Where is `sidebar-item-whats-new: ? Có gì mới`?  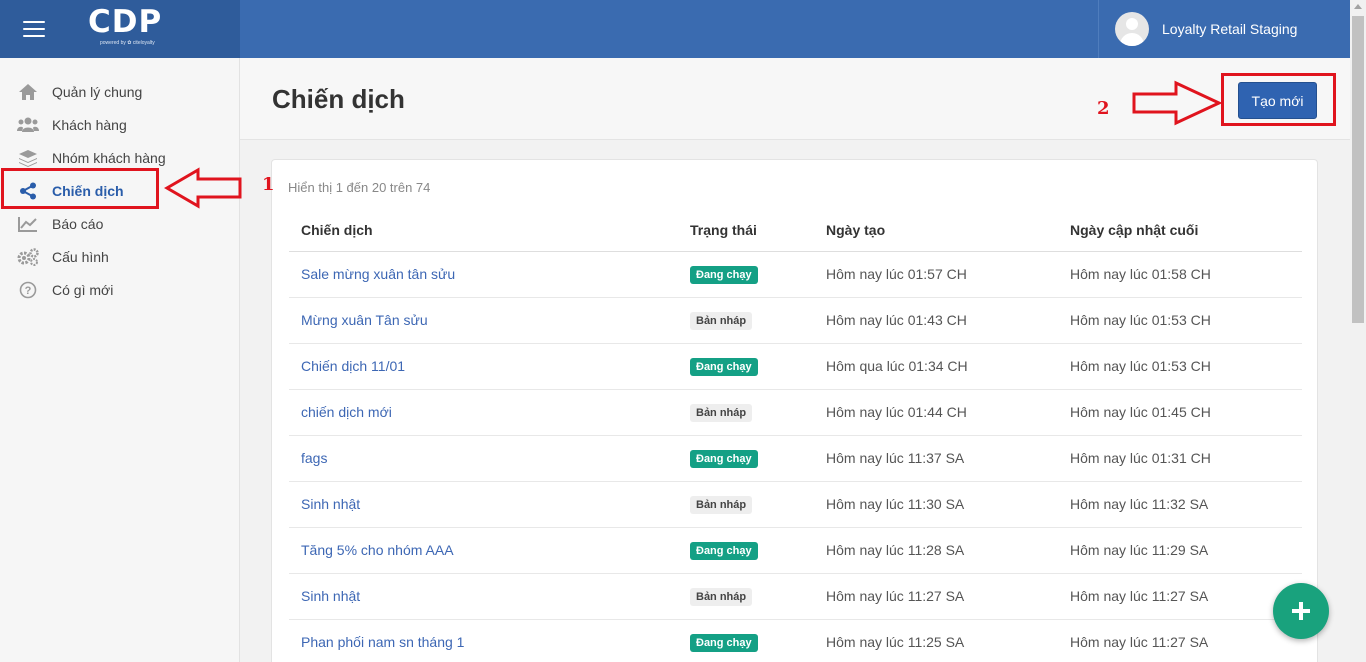 sidebar-item-whats-new: ? Có gì mới is located at coordinates (119, 289).